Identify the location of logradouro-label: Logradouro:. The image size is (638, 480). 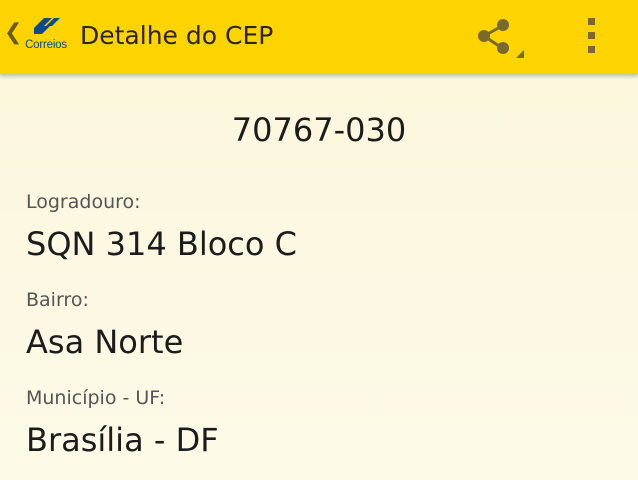
(83, 202).